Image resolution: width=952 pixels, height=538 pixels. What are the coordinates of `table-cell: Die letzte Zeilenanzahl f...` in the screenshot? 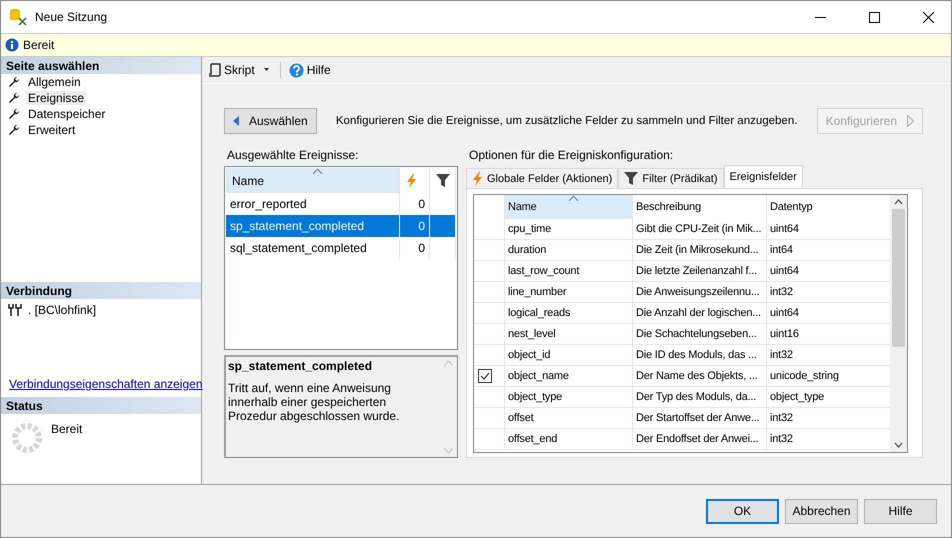 It's located at (700, 271).